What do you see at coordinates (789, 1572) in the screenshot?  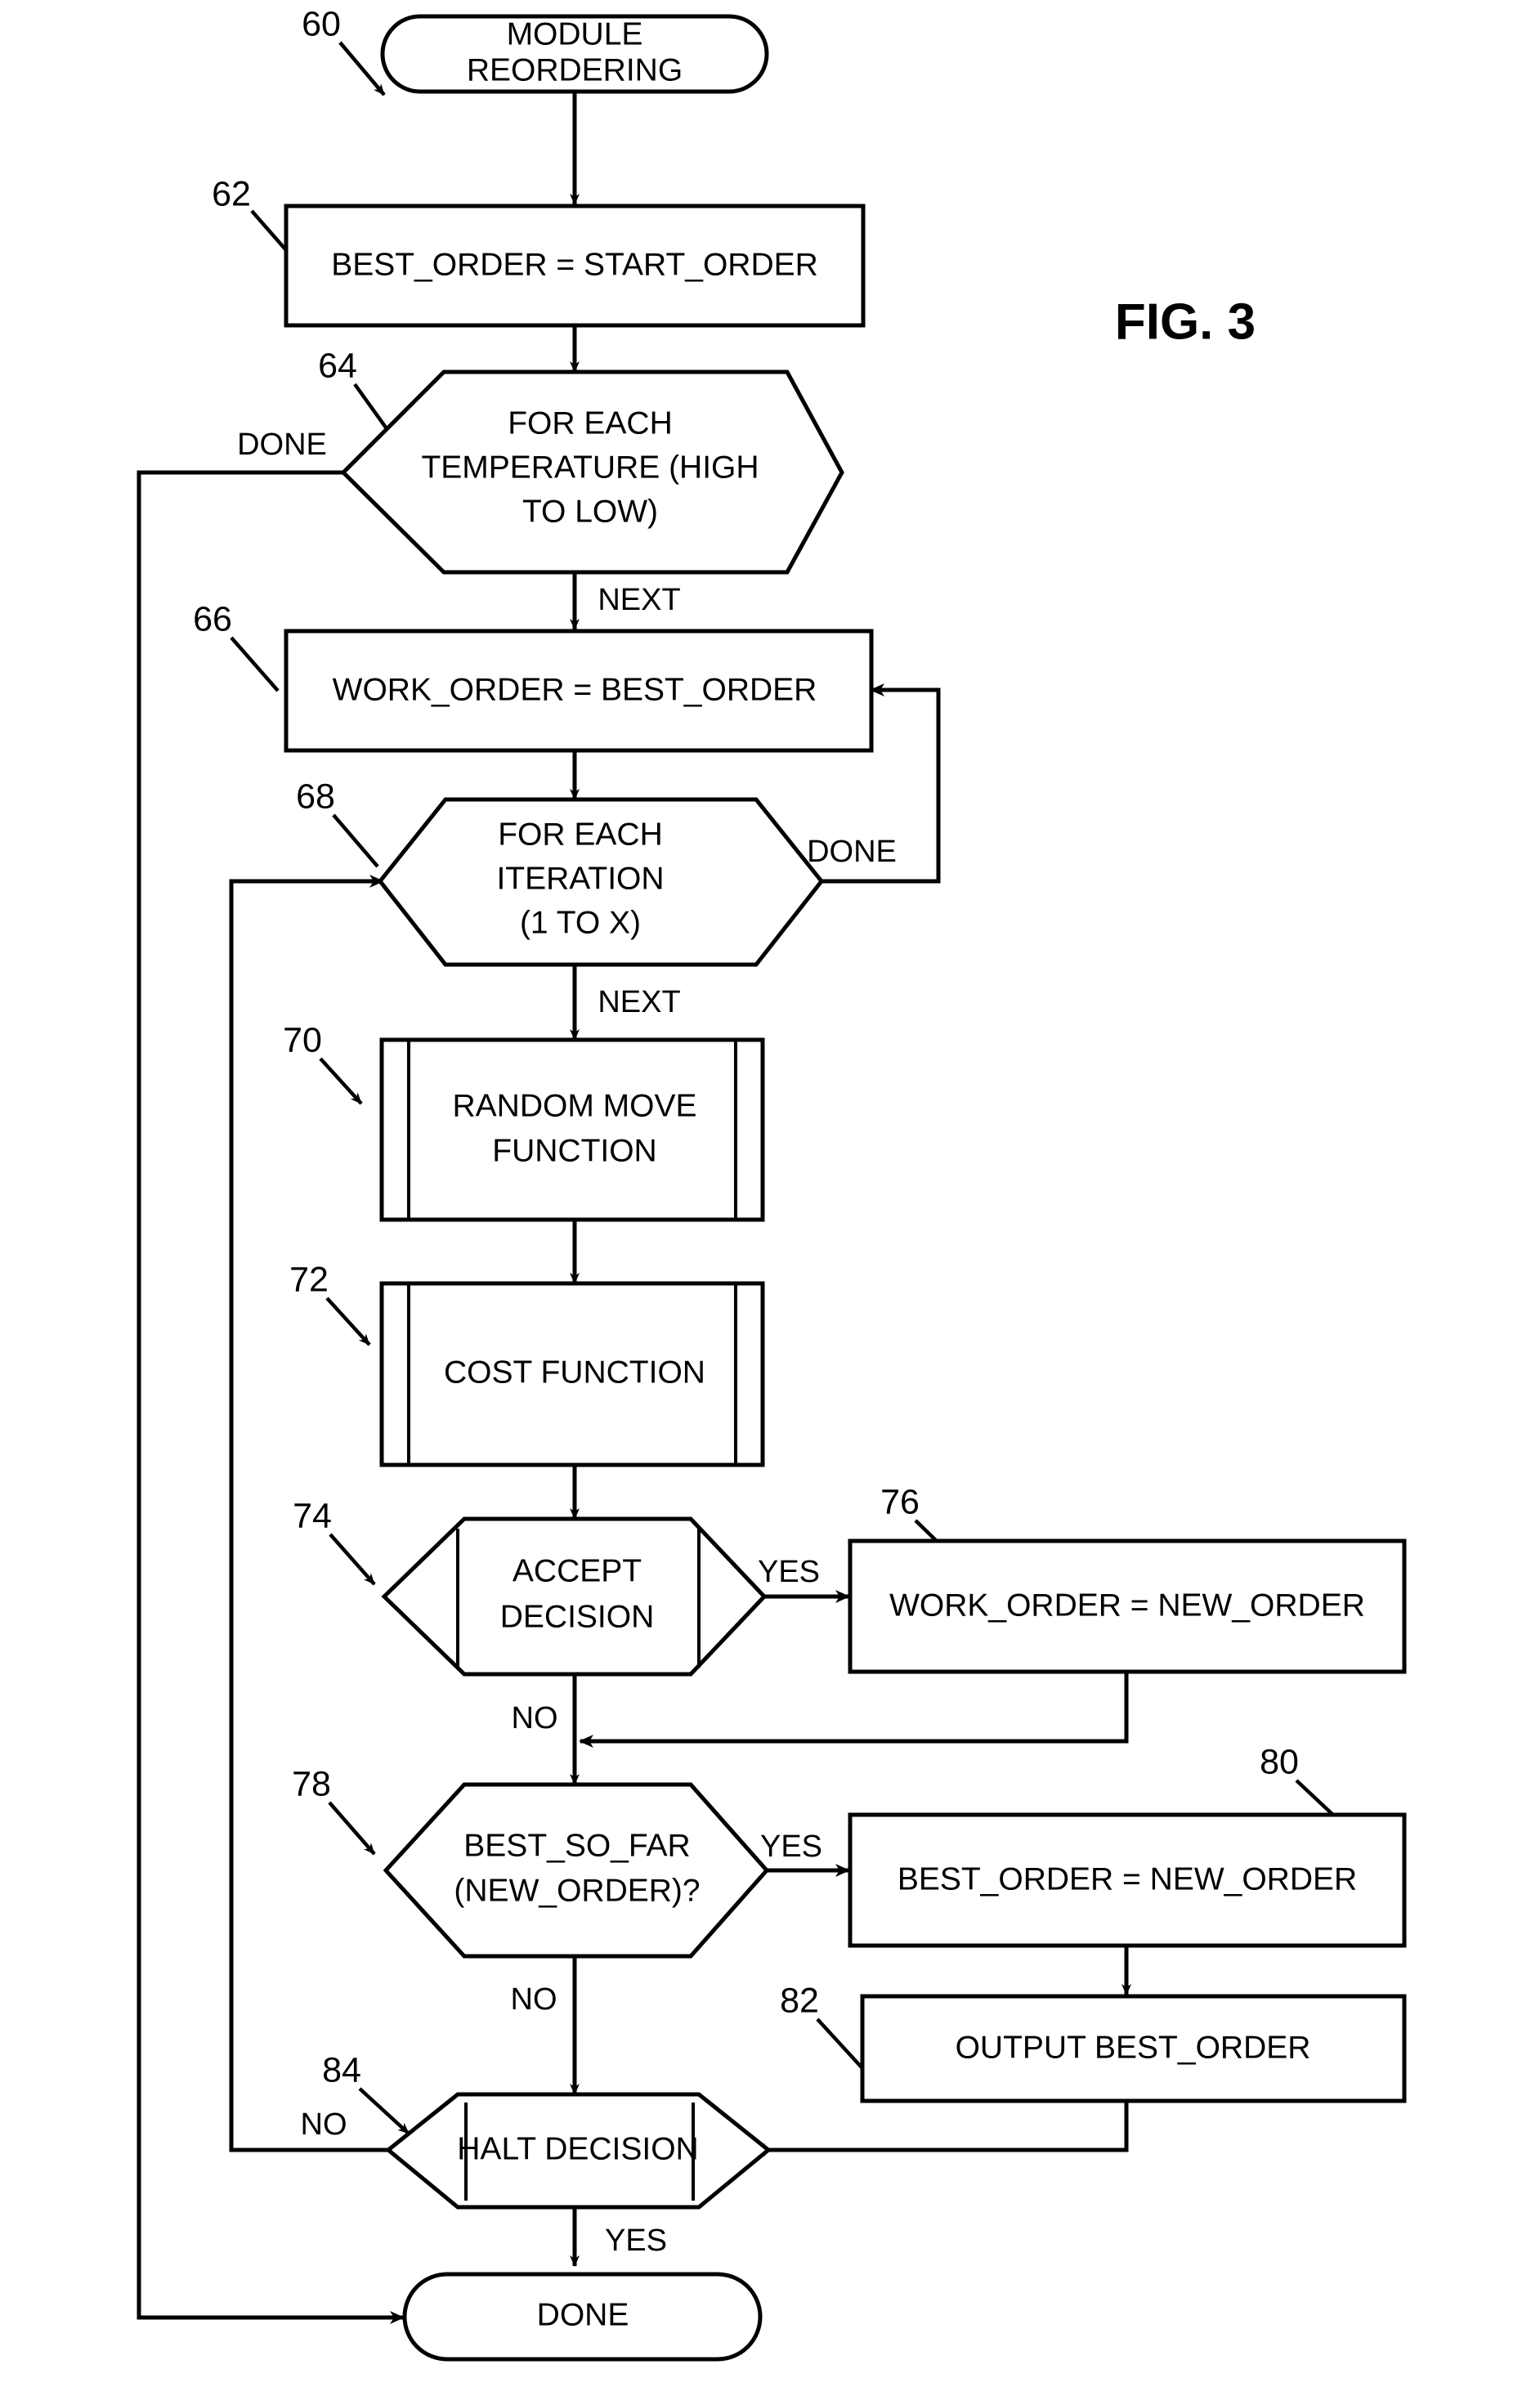 I see `edge-label-accept-yes: YES` at bounding box center [789, 1572].